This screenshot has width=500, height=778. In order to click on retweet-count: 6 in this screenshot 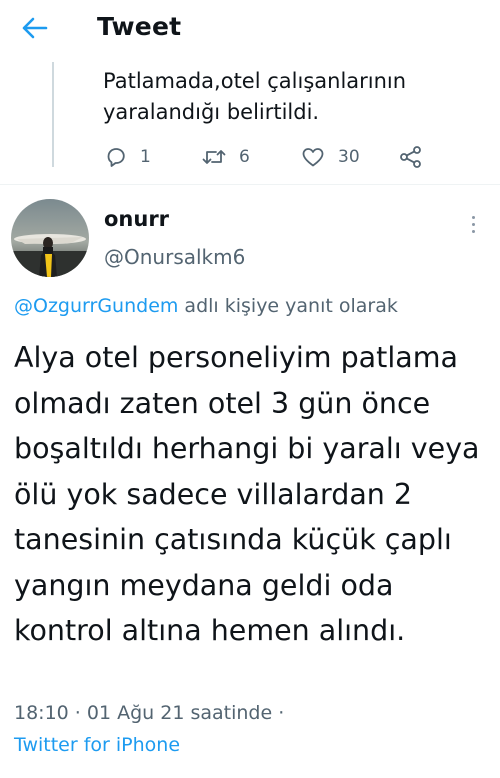, I will do `click(244, 157)`.